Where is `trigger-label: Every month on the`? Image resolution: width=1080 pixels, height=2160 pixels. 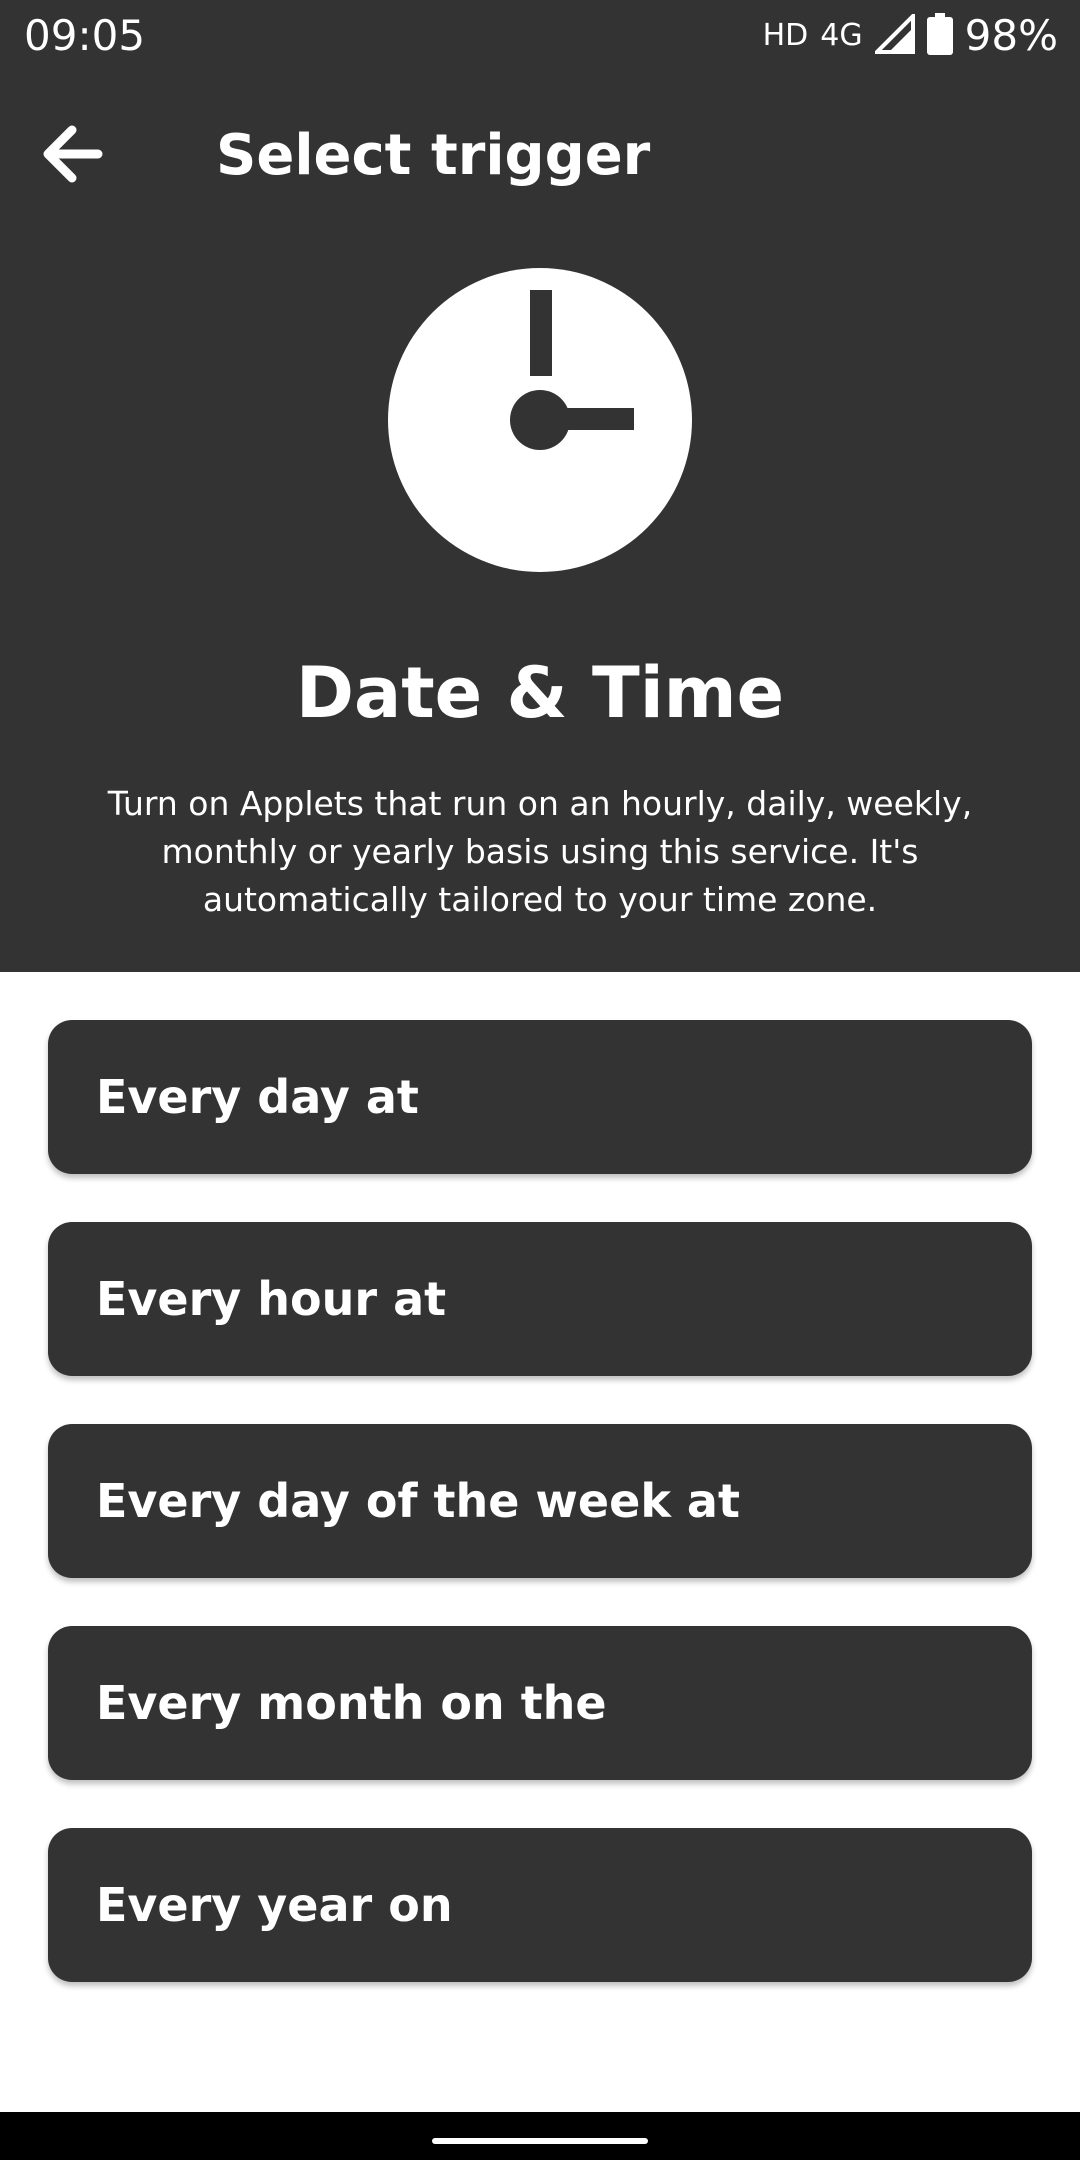 trigger-label: Every month on the is located at coordinates (351, 1703).